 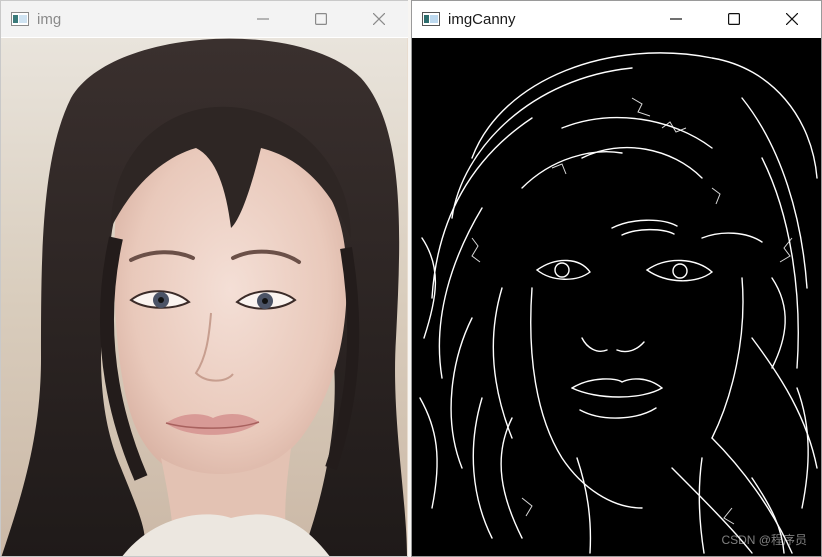 I want to click on img-window-controls, so click(x=321, y=19).